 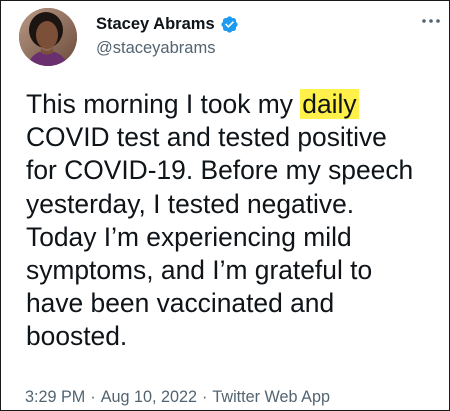 I want to click on author-name-row: Stacey Abrams, so click(x=167, y=24).